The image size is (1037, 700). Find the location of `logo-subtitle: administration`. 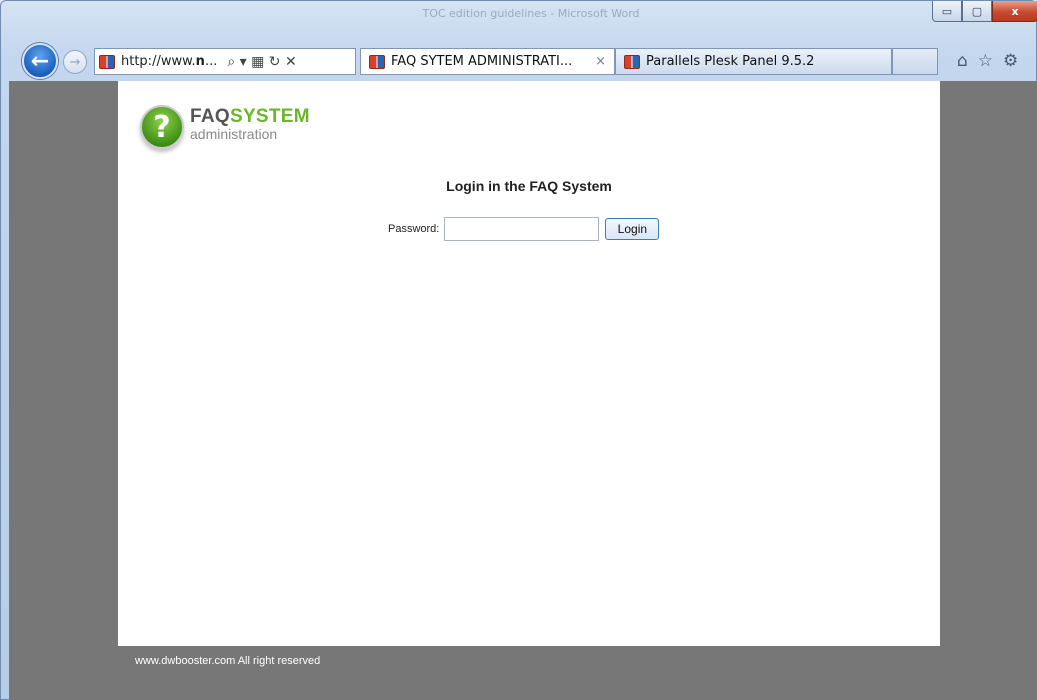

logo-subtitle: administration is located at coordinates (234, 134).